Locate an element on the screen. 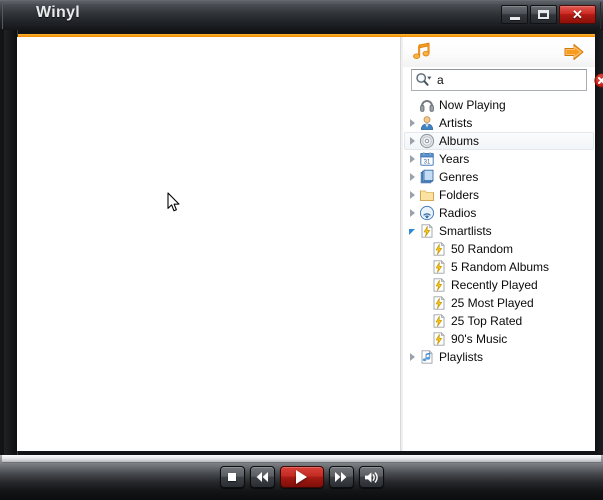 This screenshot has height=500, width=603. tree-item-label: Smartlists is located at coordinates (465, 231).